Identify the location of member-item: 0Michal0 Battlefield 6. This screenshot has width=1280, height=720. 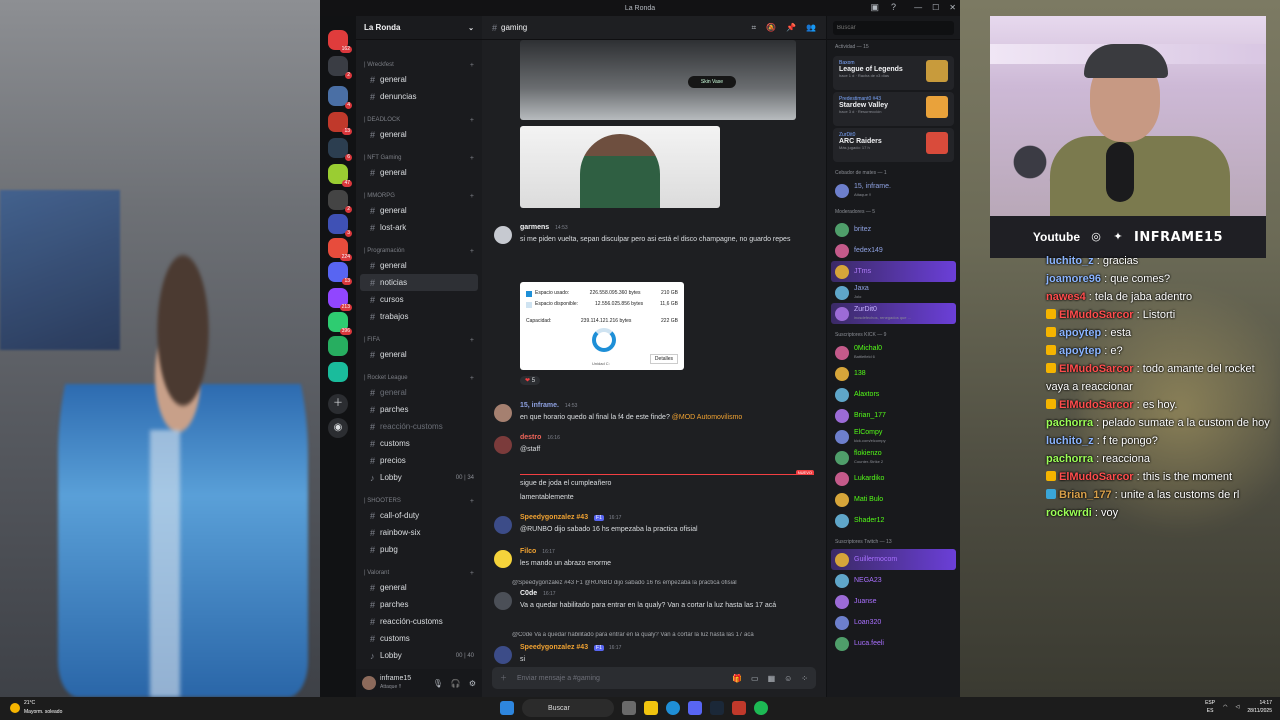
(893, 352).